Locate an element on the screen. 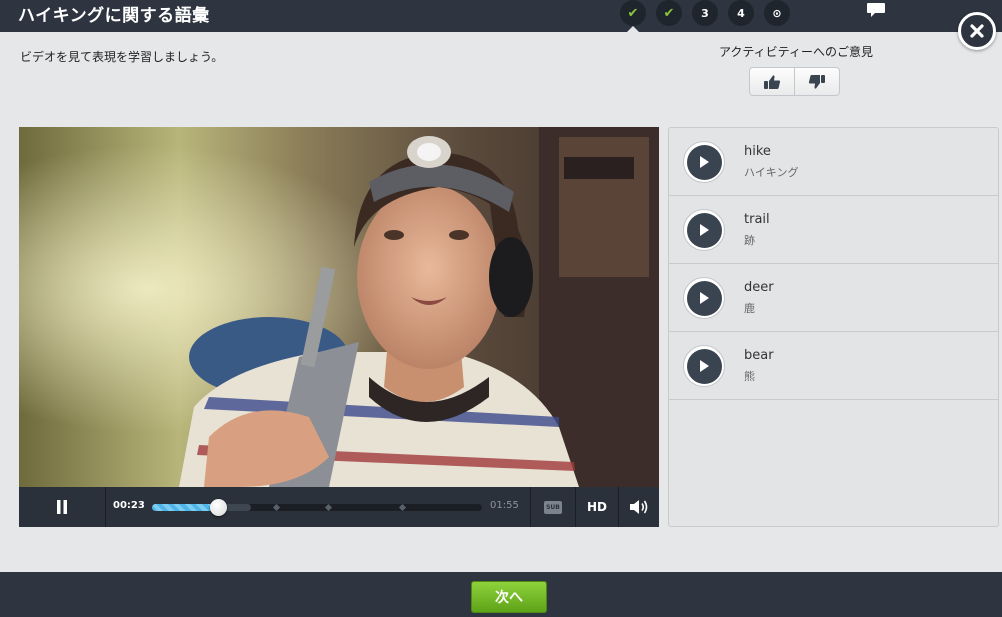  thumbs-down-button is located at coordinates (816, 81).